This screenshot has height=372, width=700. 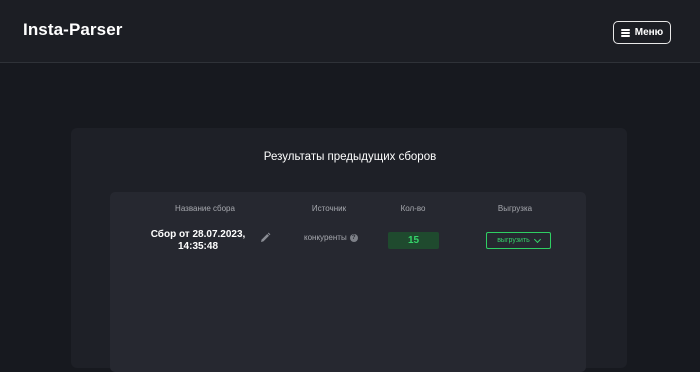 I want to click on export-dropdown-button: выгрузить, so click(x=518, y=240).